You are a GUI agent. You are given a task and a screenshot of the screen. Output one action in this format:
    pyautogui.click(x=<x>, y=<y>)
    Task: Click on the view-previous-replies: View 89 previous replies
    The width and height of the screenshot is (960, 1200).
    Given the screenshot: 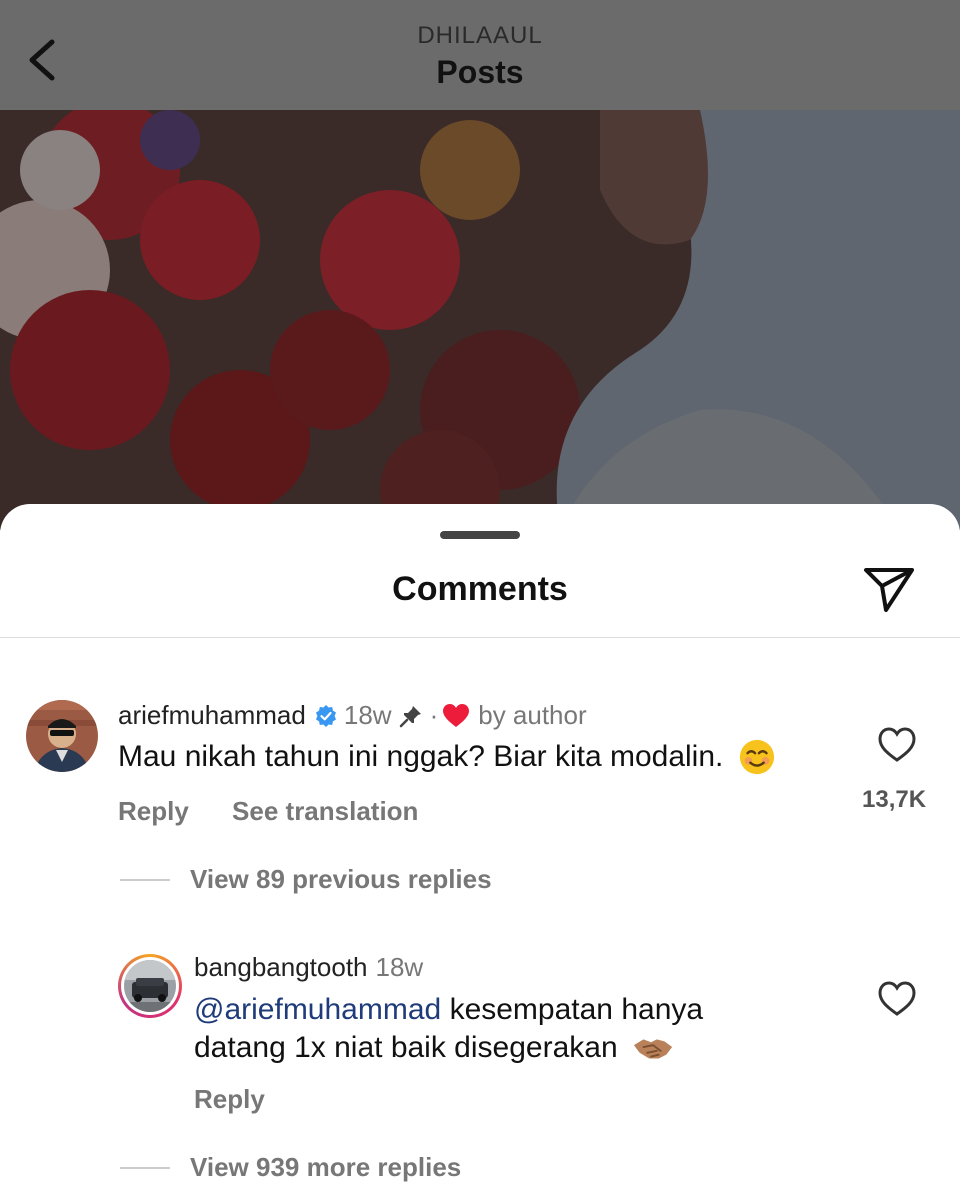 What is the action you would take?
    pyautogui.click(x=306, y=879)
    